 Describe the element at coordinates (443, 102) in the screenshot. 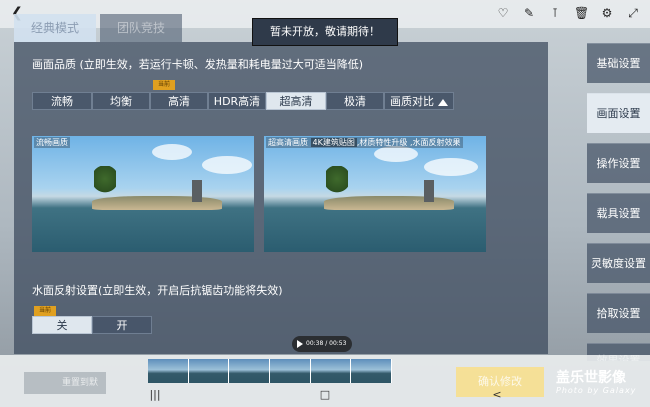

I see `triangle-up-icon` at that location.